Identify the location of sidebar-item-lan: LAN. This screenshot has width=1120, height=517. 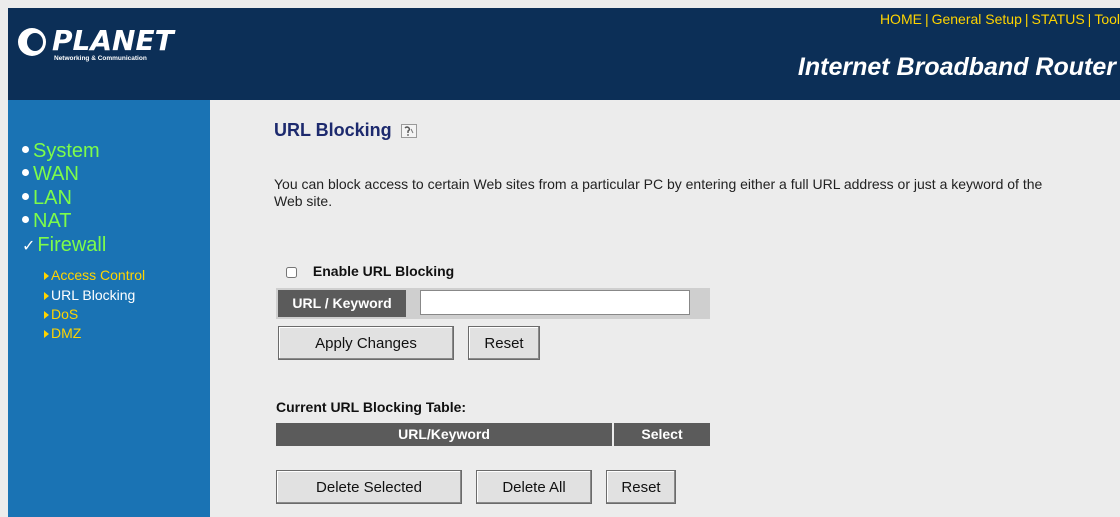
(47, 198).